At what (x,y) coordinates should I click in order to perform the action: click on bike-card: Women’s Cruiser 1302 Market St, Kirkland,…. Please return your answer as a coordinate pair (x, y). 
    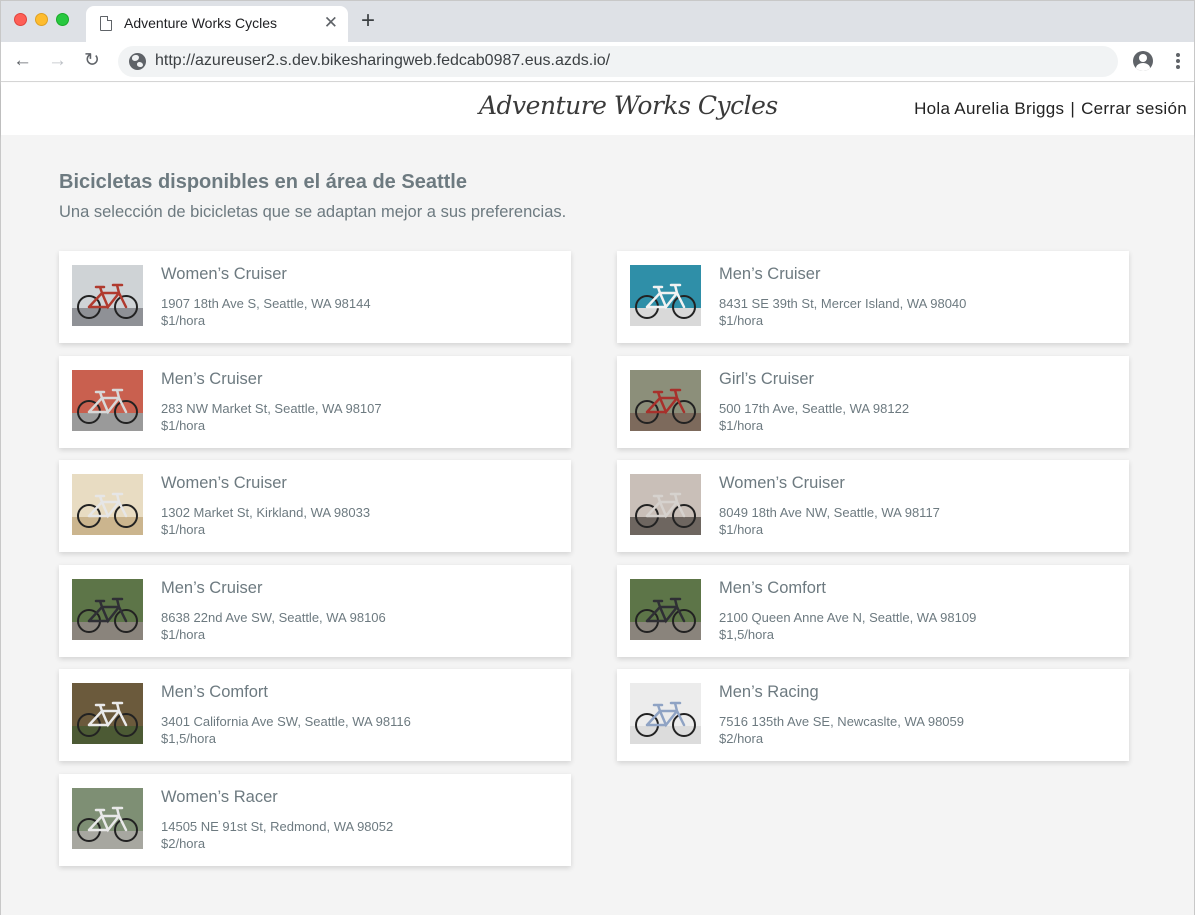
    Looking at the image, I should click on (315, 506).